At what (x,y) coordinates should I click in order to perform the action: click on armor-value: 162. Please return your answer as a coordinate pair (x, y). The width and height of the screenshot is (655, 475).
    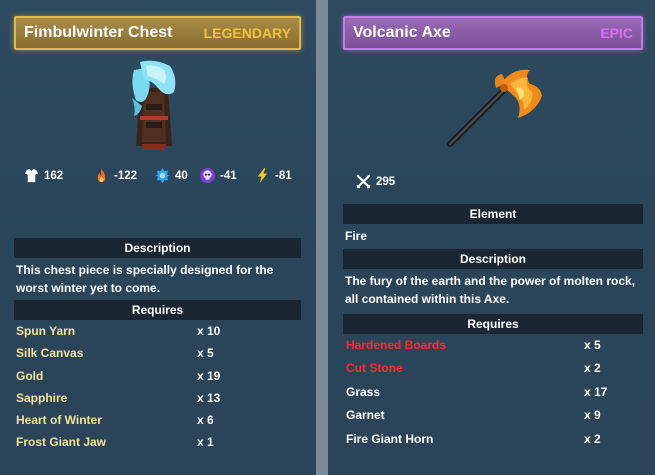
    Looking at the image, I should click on (54, 175).